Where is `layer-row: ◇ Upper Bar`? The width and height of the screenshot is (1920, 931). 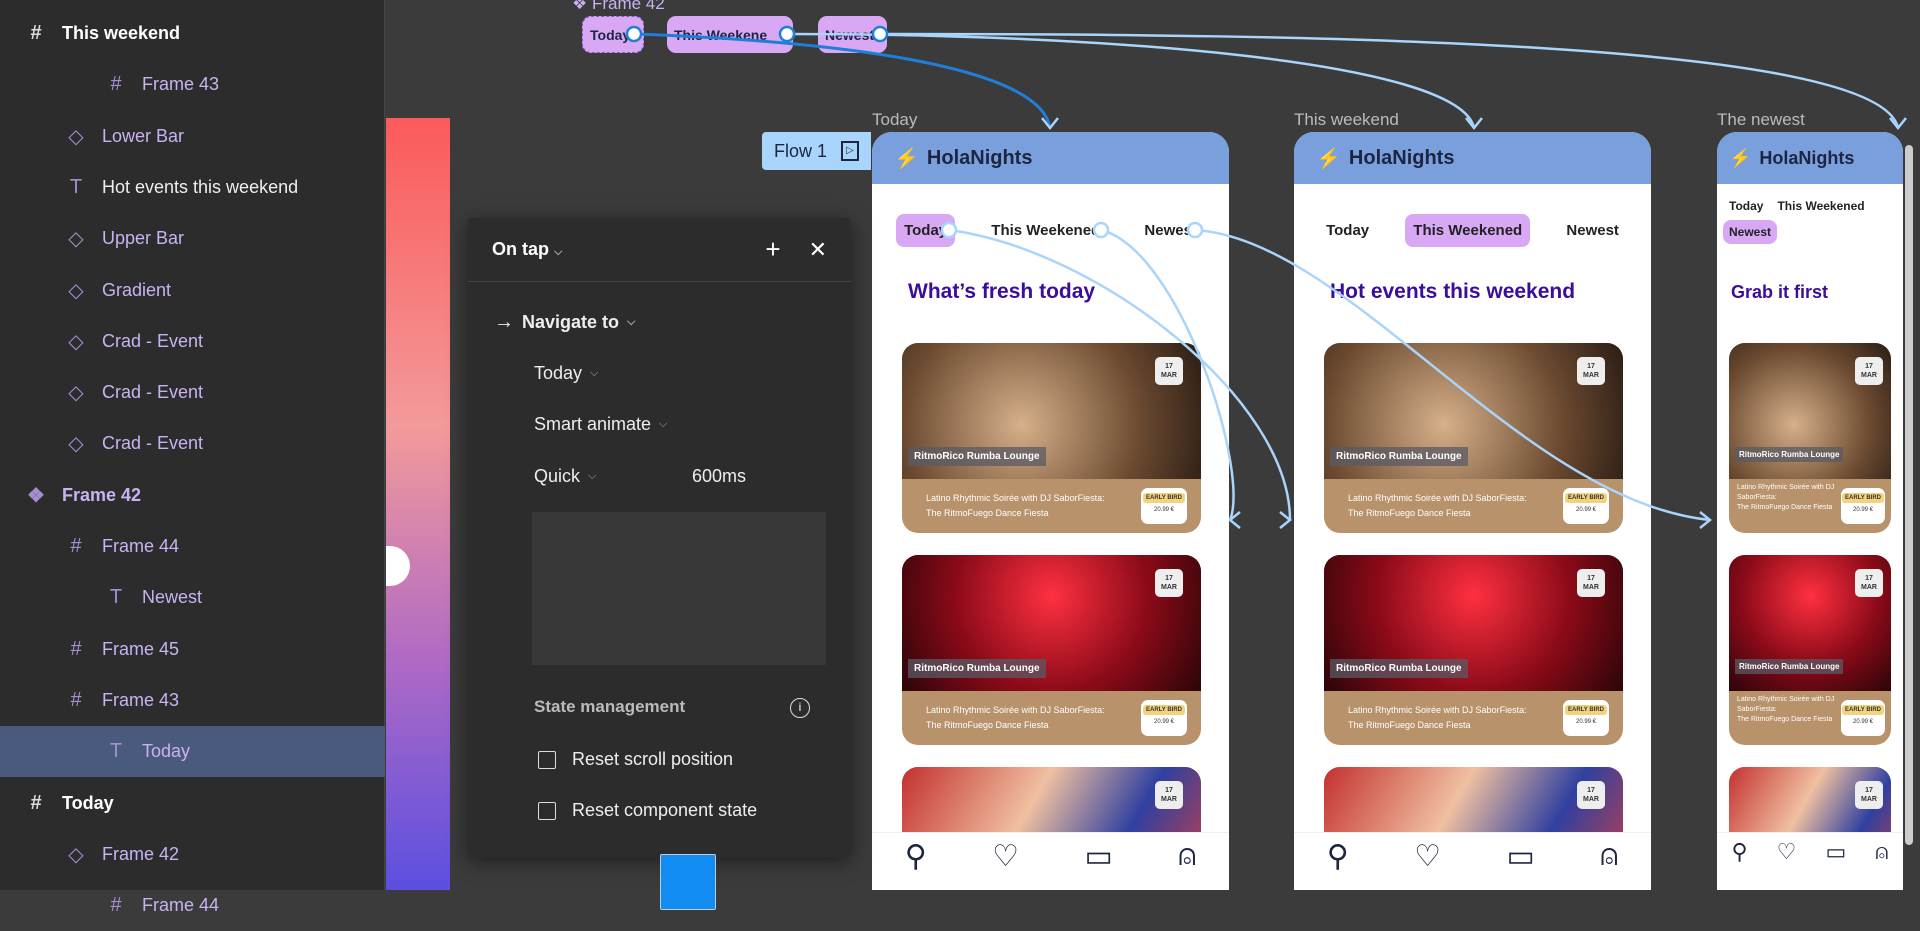
layer-row: ◇ Upper Bar is located at coordinates (192, 238).